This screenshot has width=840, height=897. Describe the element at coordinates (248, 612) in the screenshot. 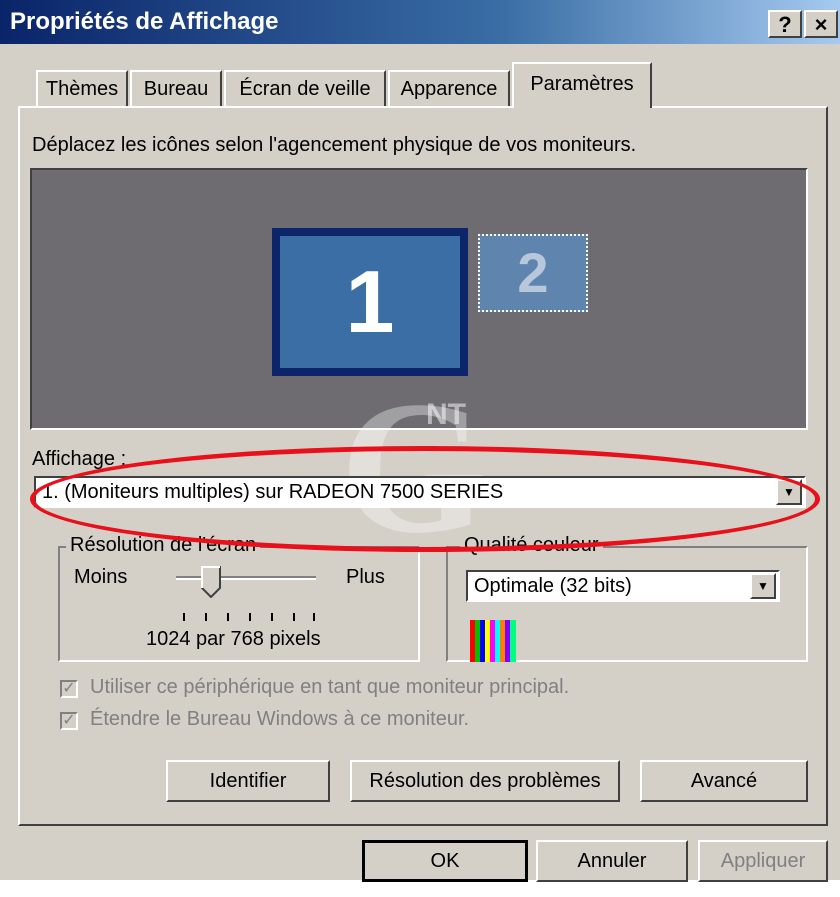

I see `resolution-slider-ticks` at that location.